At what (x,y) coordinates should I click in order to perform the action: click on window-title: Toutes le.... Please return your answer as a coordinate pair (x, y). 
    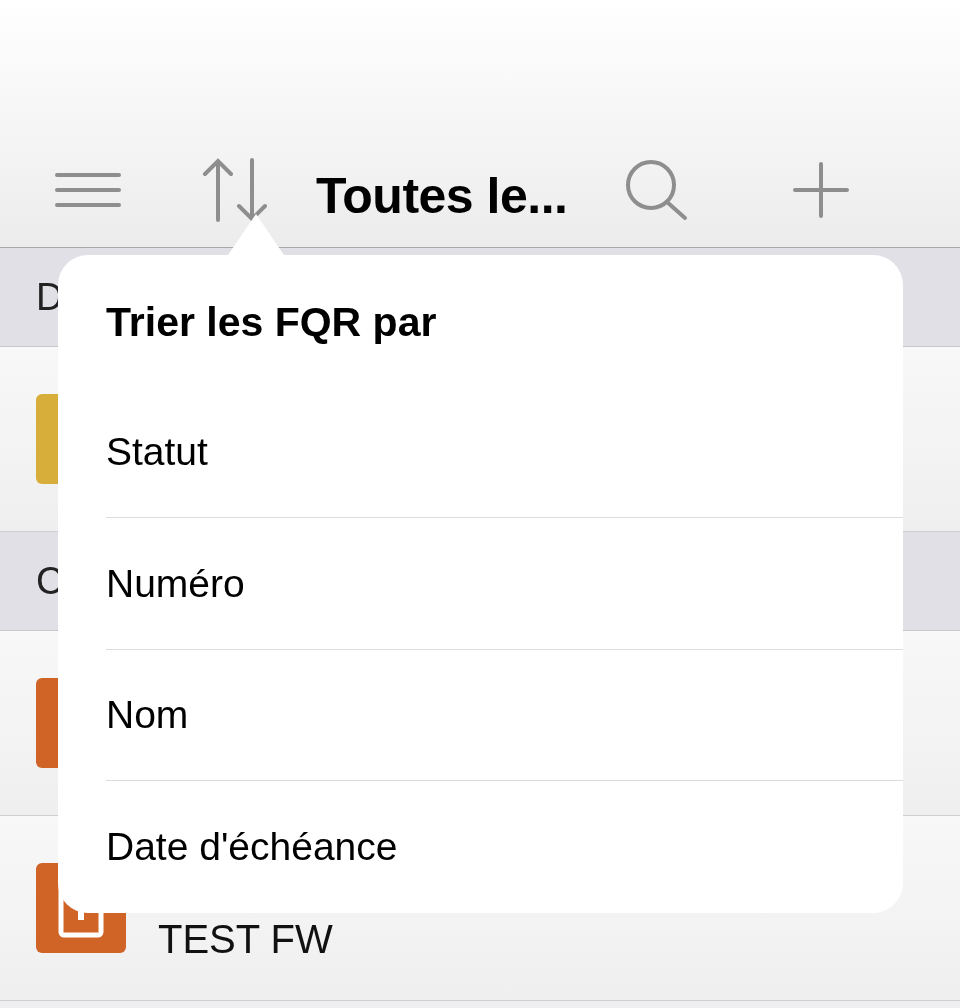
    Looking at the image, I should click on (442, 196).